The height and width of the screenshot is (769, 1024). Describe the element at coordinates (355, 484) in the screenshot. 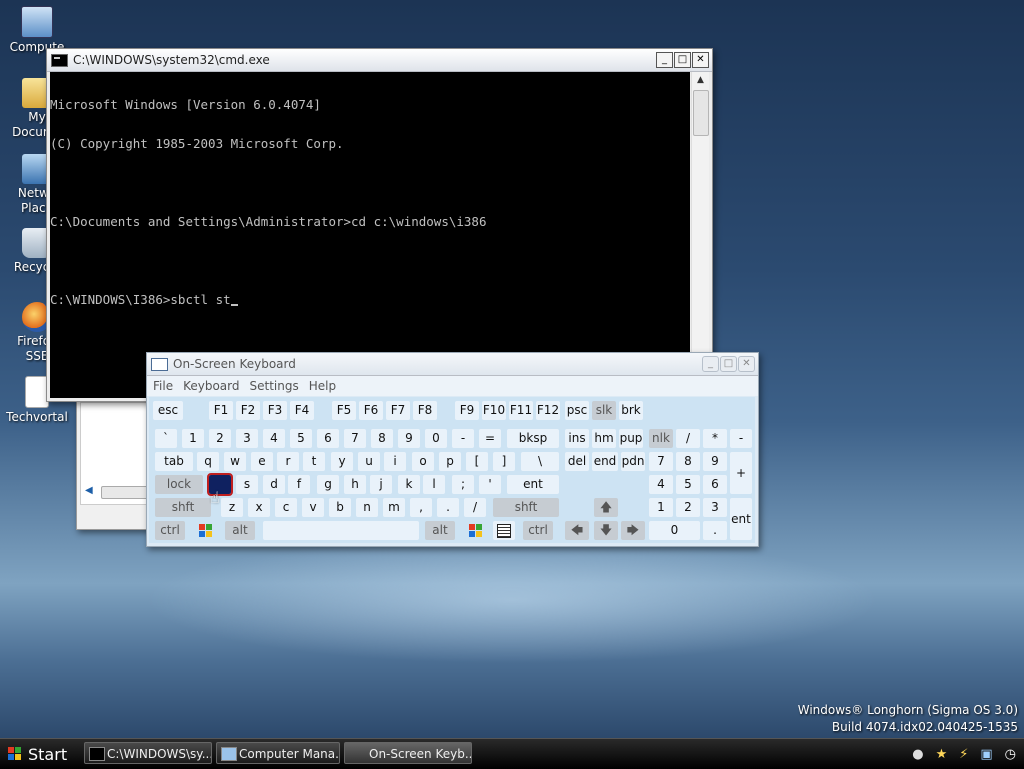

I see `key-h: h` at that location.